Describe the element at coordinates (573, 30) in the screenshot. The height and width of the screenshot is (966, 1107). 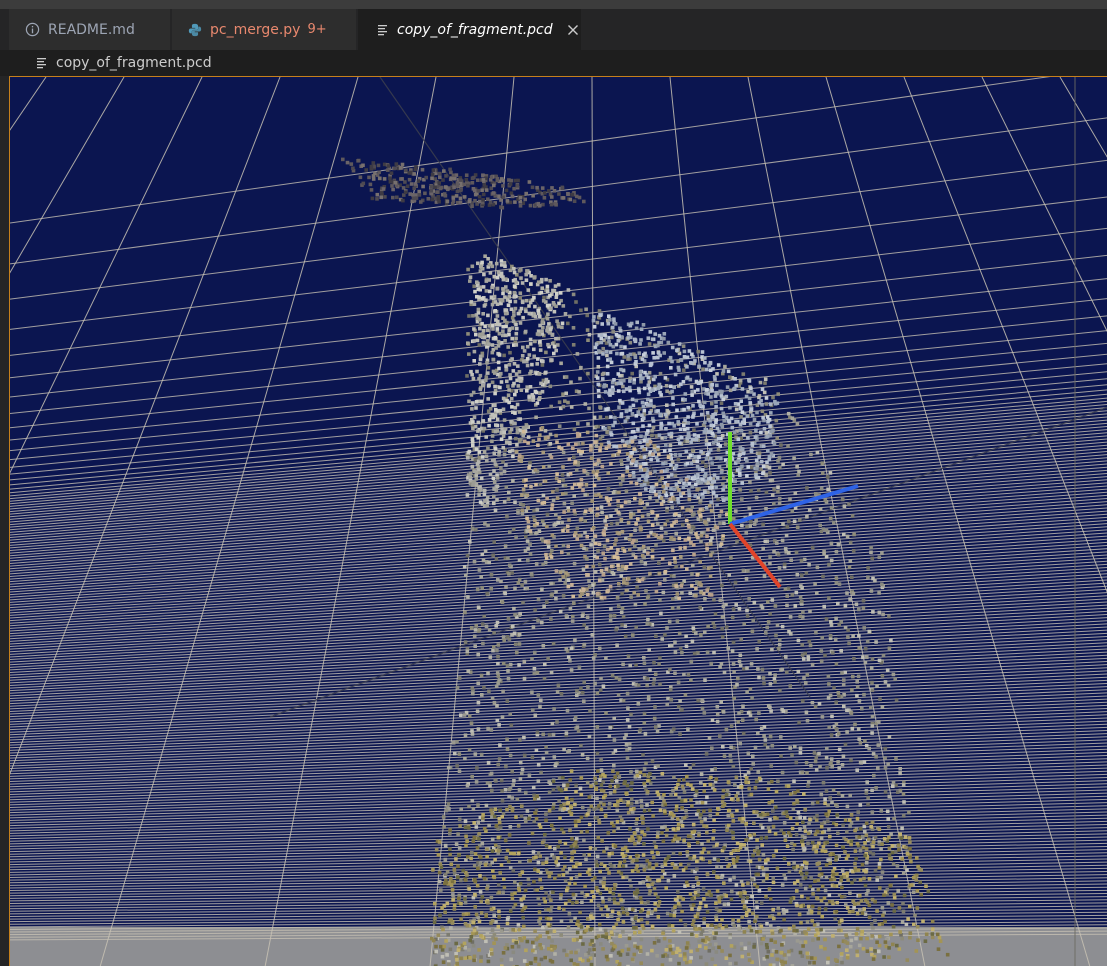
I see `close-icon` at that location.